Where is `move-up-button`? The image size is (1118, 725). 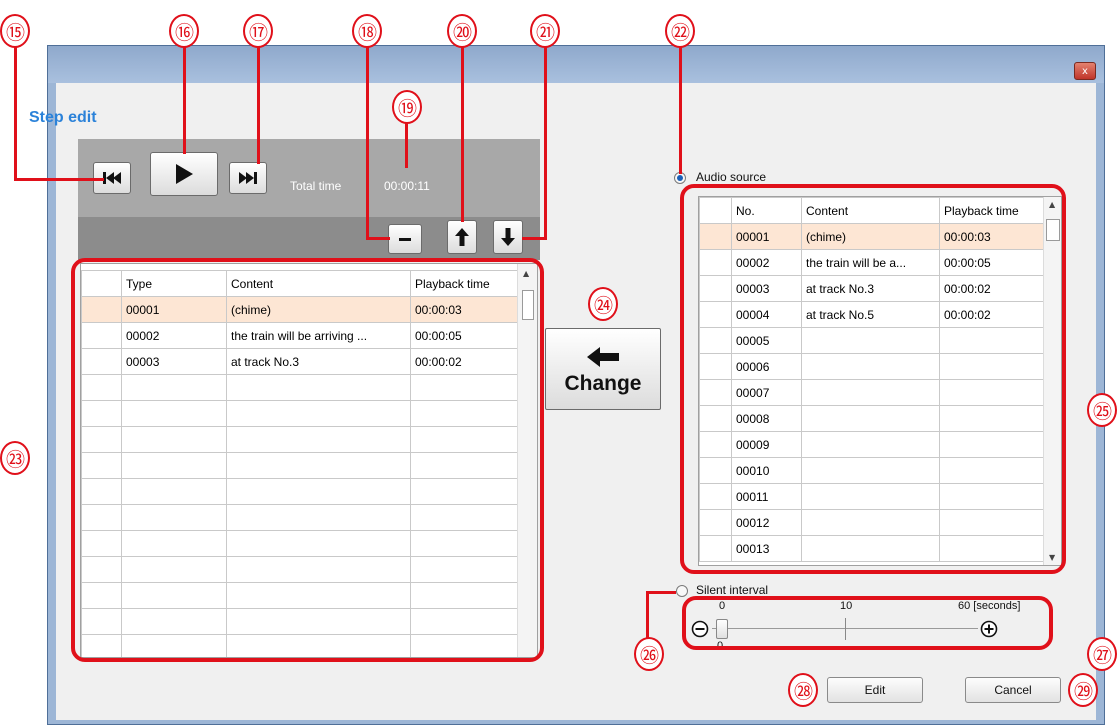
move-up-button is located at coordinates (462, 237).